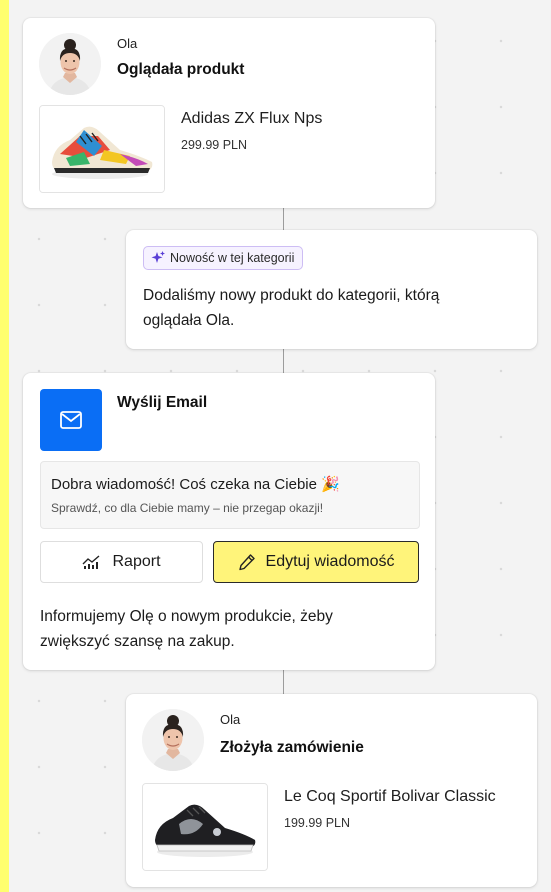  I want to click on product-name: Le Coq Sportif Bolivar Classic, so click(390, 797).